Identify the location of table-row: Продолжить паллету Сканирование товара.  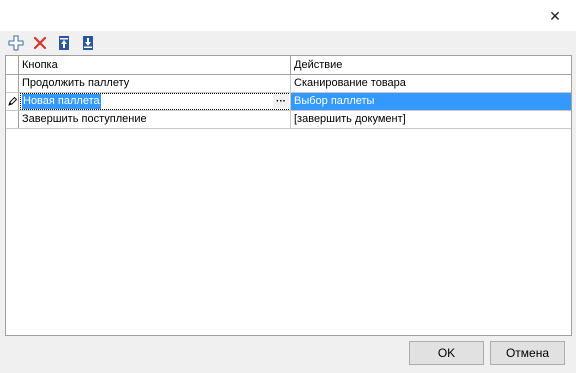
(288, 84).